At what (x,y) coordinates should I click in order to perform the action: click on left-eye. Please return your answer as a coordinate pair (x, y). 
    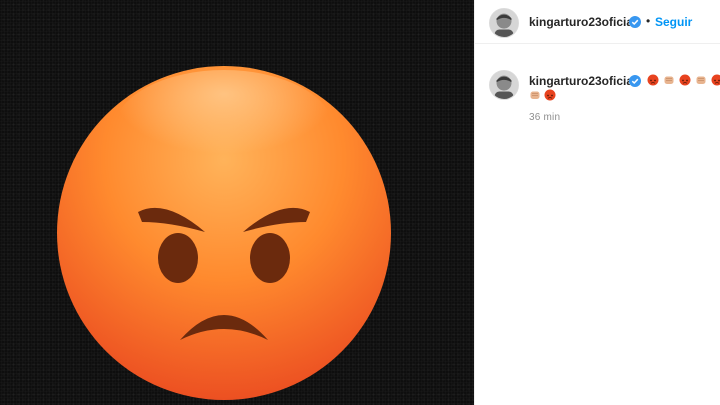
    Looking at the image, I should click on (178, 258).